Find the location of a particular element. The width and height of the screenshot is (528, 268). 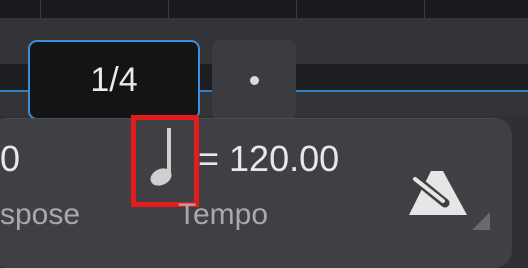

dotted-note-button is located at coordinates (254, 80).